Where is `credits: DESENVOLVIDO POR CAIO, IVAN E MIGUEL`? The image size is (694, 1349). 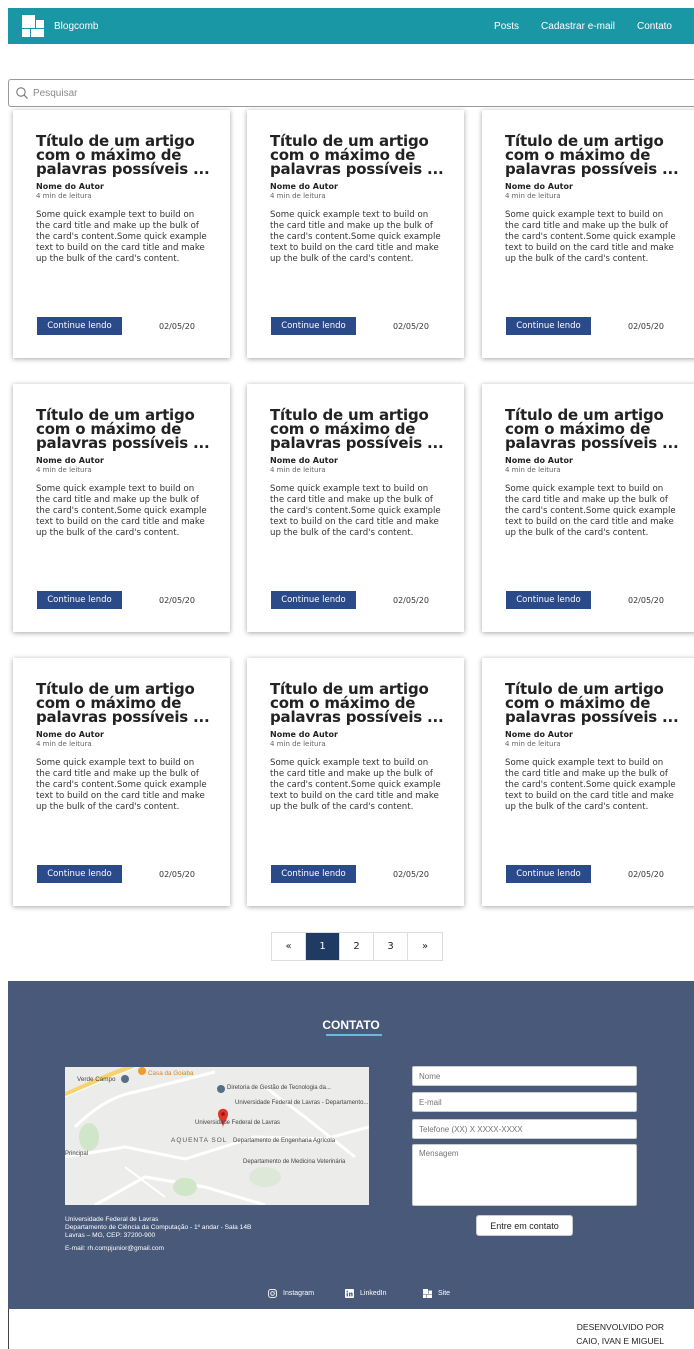
credits: DESENVOLVIDO POR CAIO, IVAN E MIGUEL is located at coordinates (620, 1334).